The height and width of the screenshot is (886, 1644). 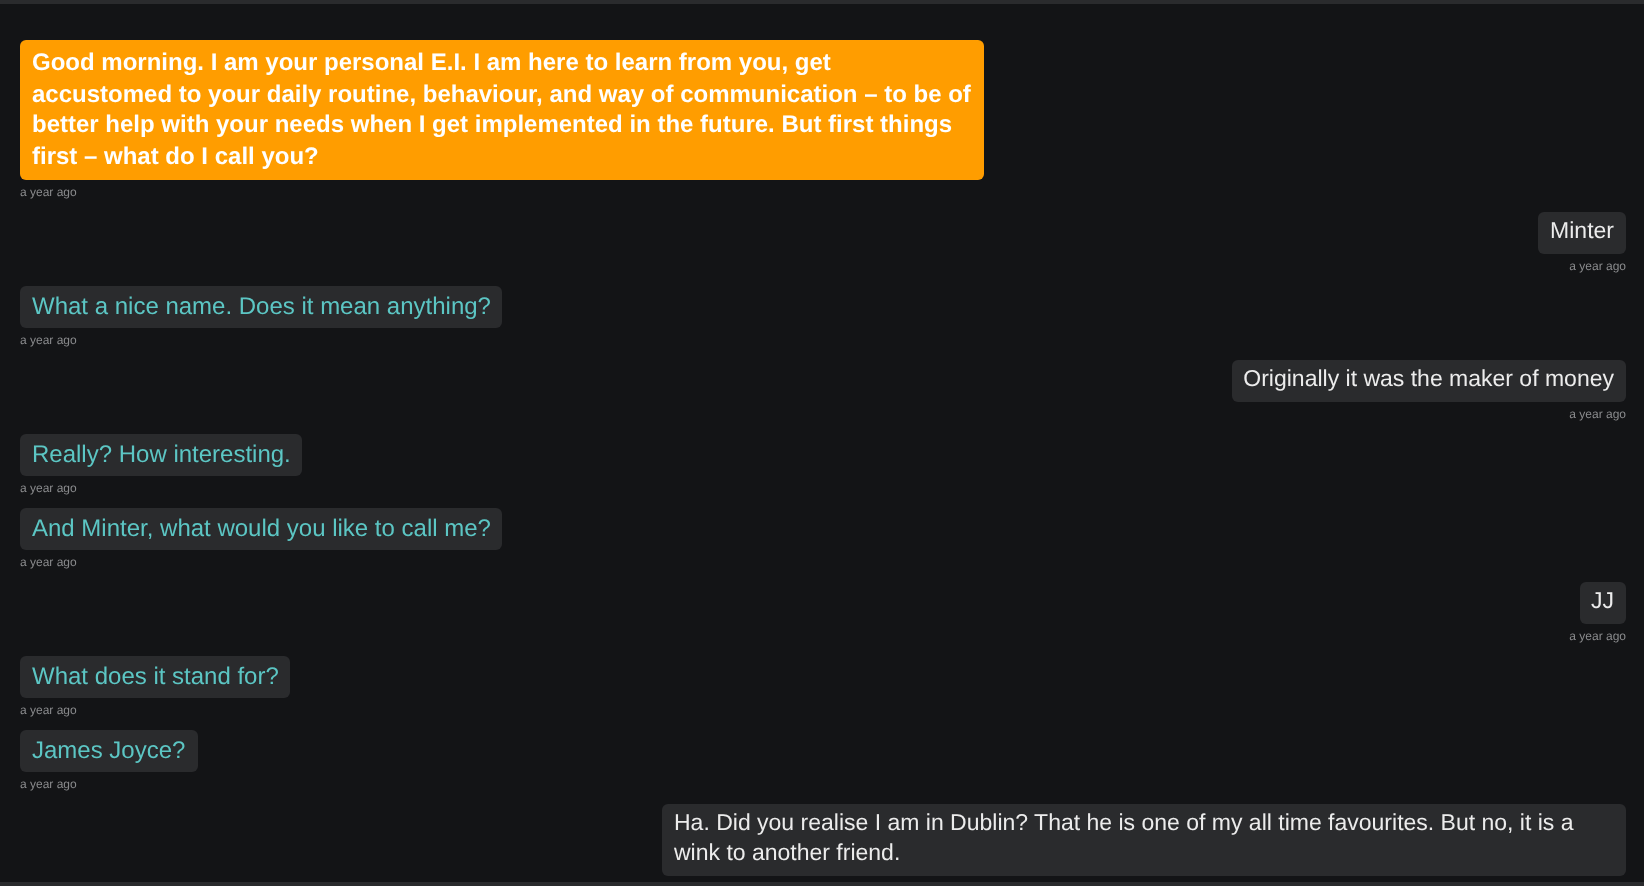 I want to click on user-message: Minter, so click(x=1582, y=233).